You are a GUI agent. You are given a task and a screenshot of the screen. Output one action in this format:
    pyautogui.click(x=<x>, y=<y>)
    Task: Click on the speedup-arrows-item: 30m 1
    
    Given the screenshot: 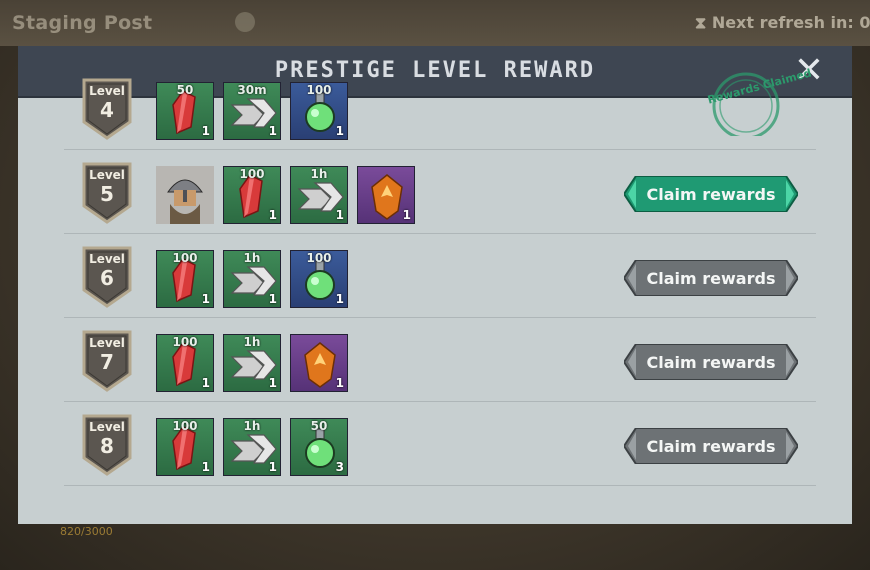 What is the action you would take?
    pyautogui.click(x=252, y=111)
    